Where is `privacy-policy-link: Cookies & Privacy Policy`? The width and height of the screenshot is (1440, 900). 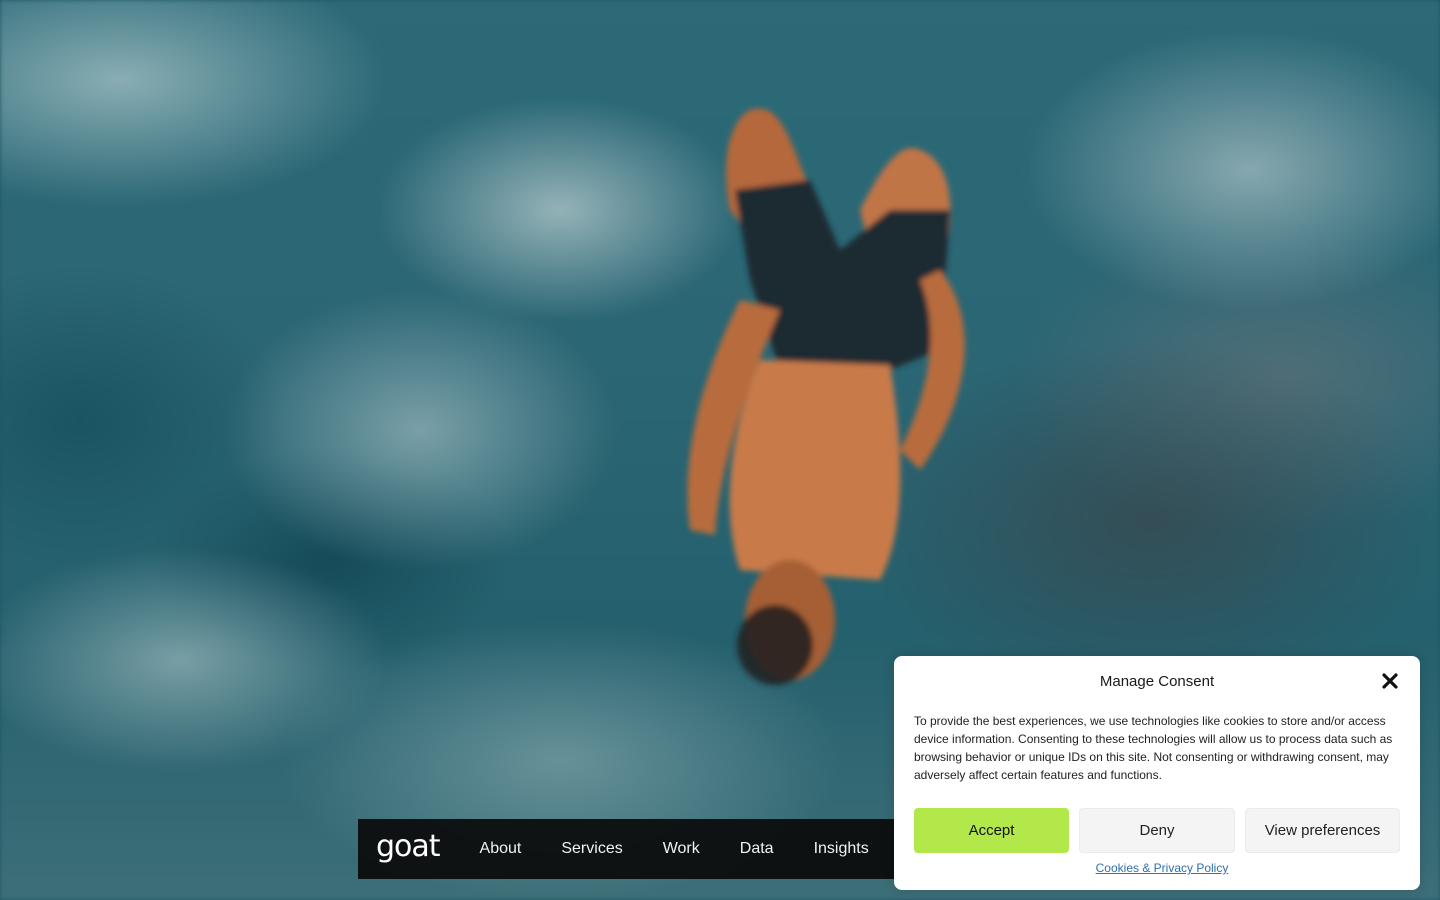
privacy-policy-link: Cookies & Privacy Policy is located at coordinates (1162, 868).